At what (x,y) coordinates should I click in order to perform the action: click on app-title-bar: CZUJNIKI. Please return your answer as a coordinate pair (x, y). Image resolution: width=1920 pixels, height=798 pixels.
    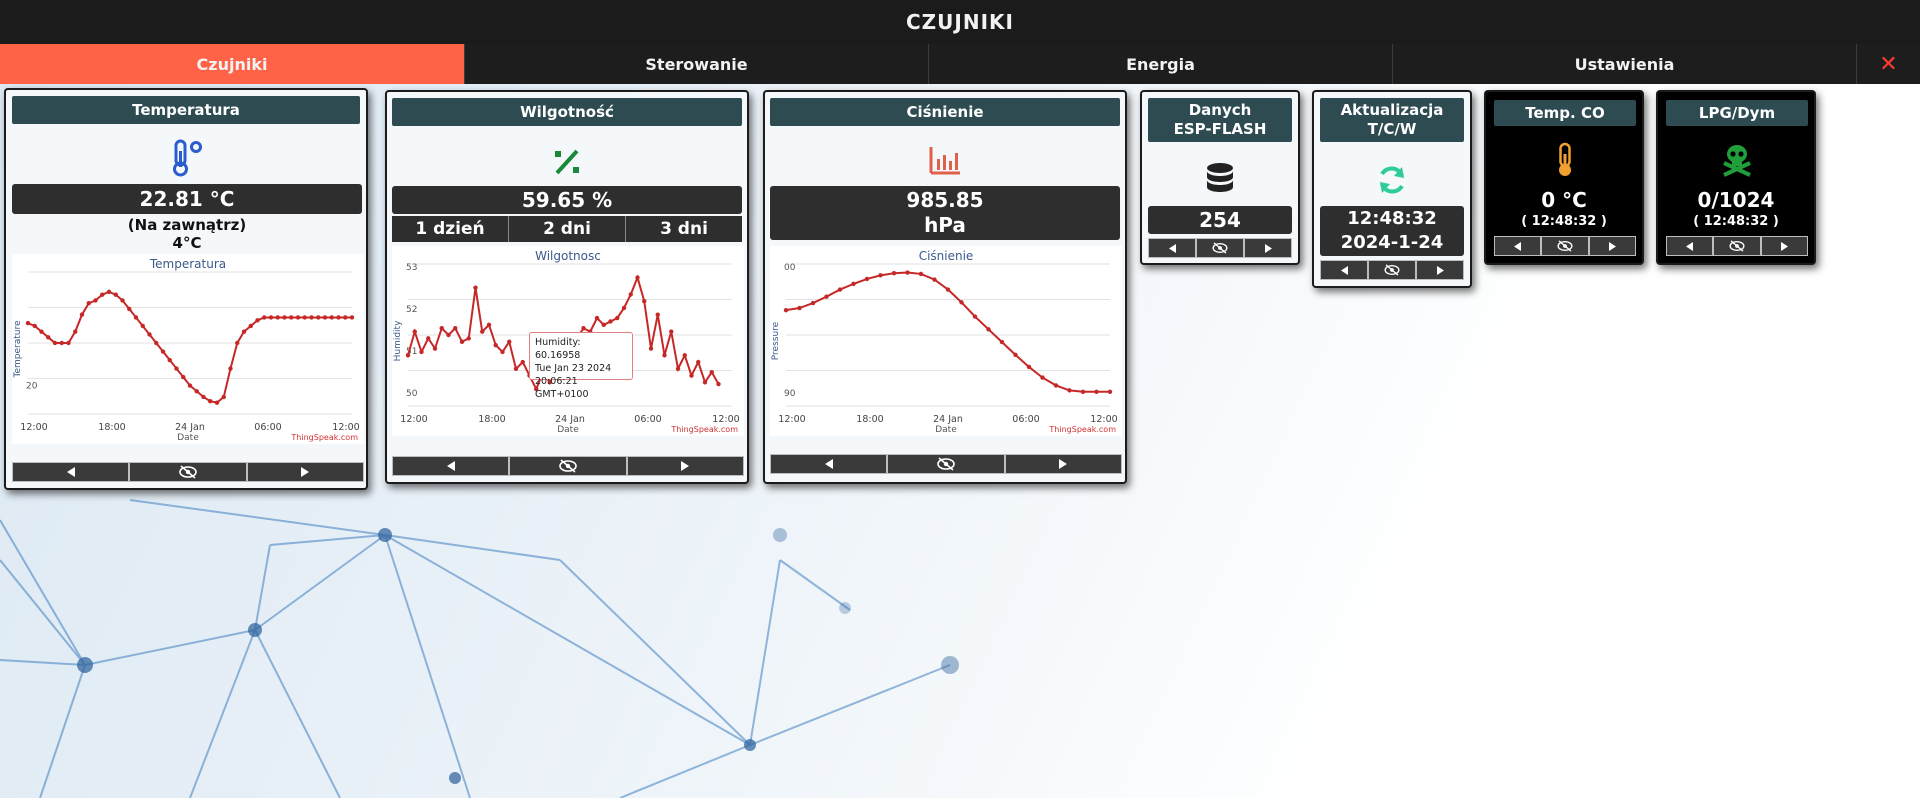
    Looking at the image, I should click on (960, 22).